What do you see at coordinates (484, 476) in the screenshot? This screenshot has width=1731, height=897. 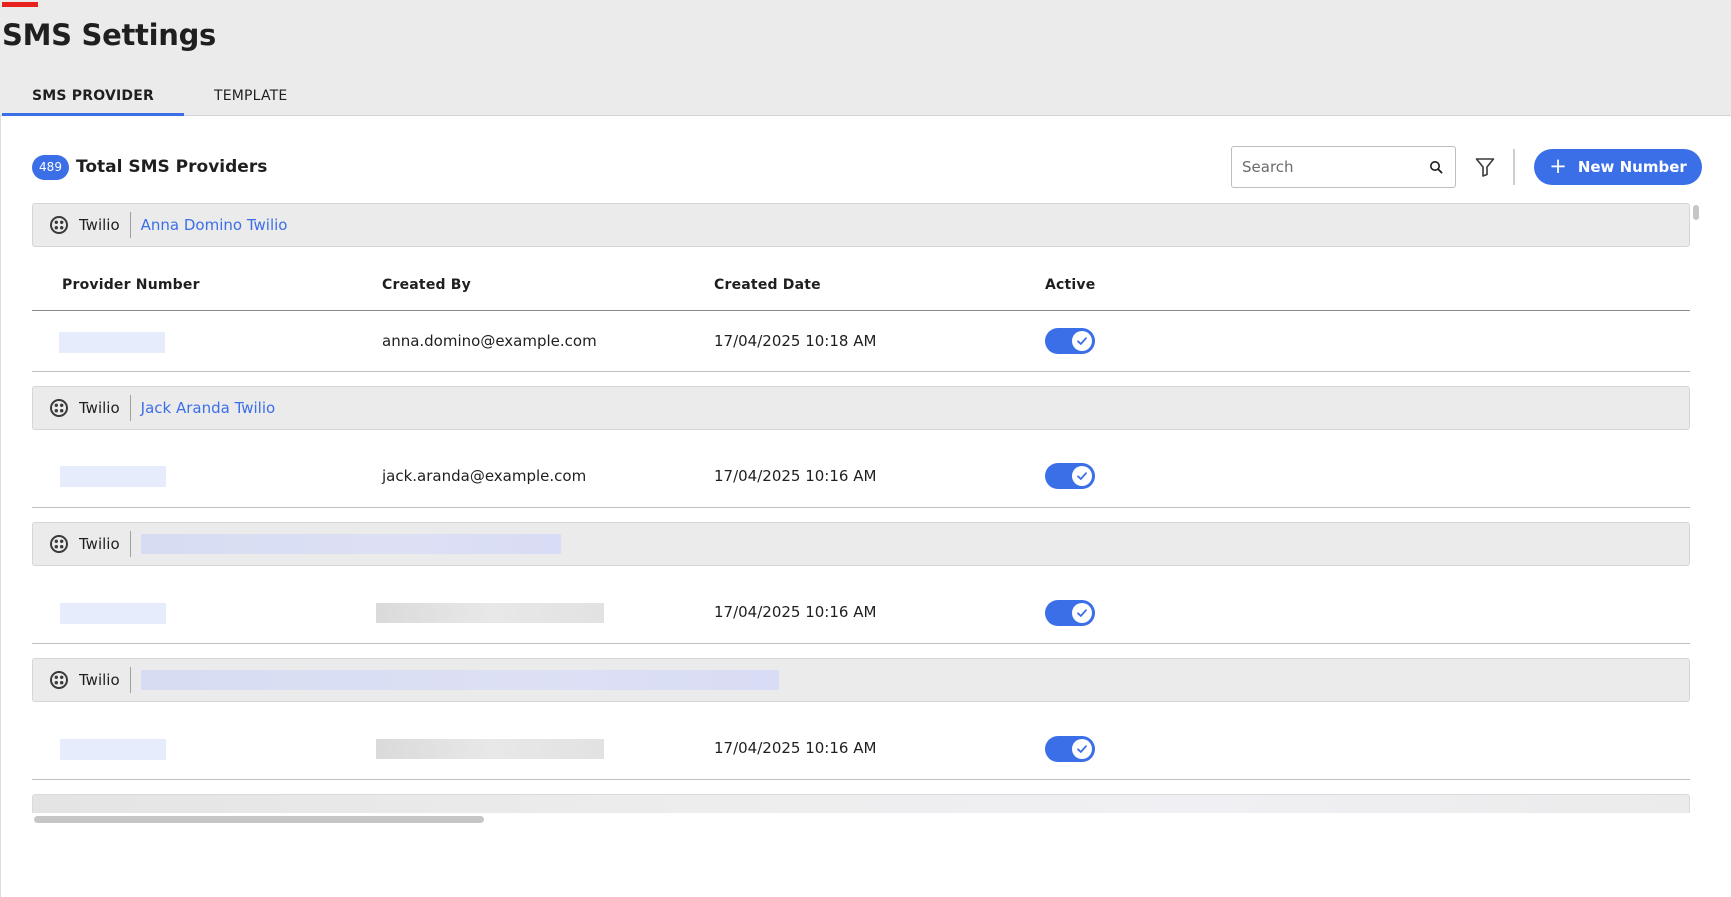 I see `created-by-cell: jack.aranda@example.com` at bounding box center [484, 476].